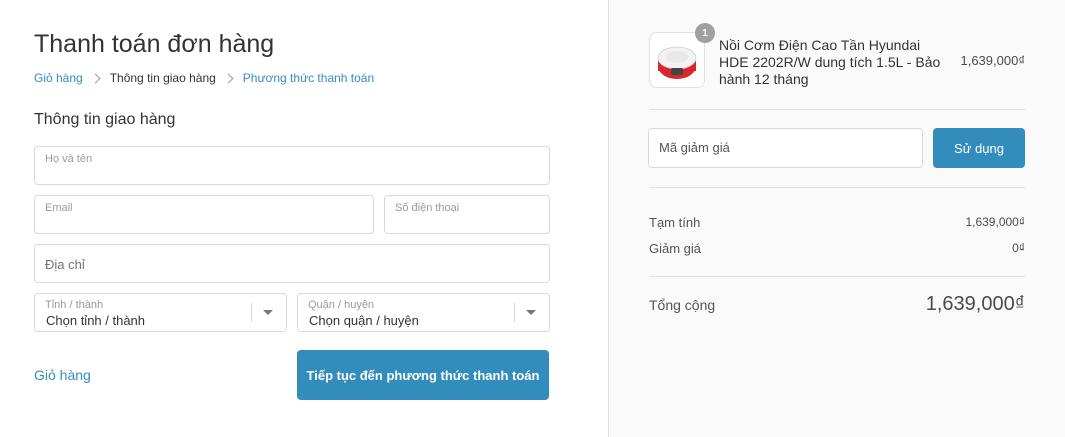  I want to click on district-dropdown-toggle, so click(531, 312).